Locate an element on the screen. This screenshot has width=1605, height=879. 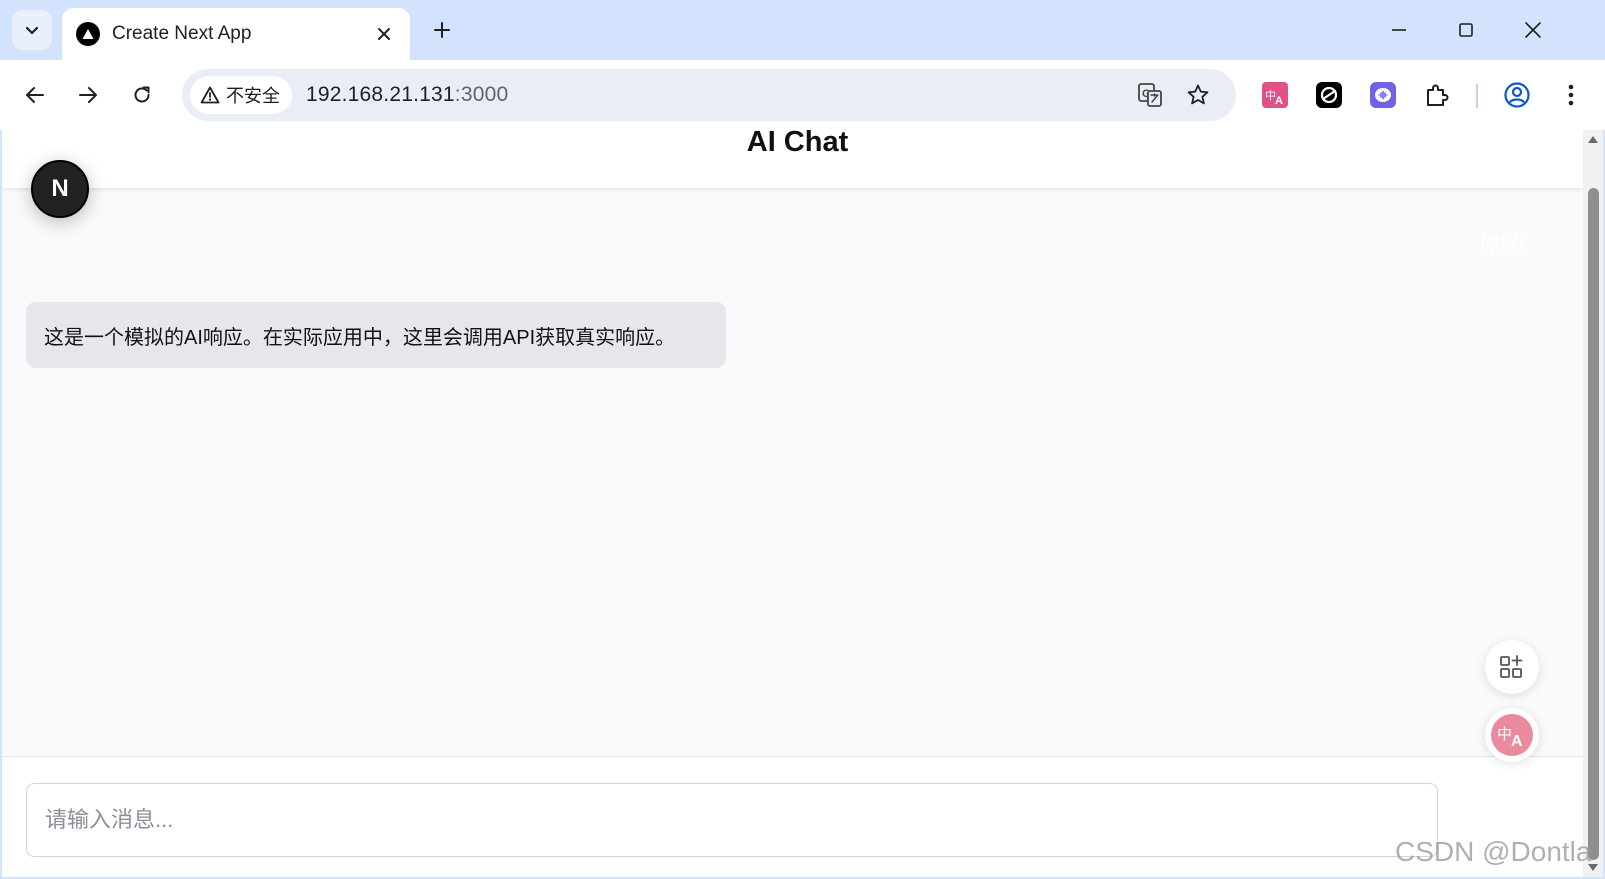
security-label: 不安全 is located at coordinates (253, 96).